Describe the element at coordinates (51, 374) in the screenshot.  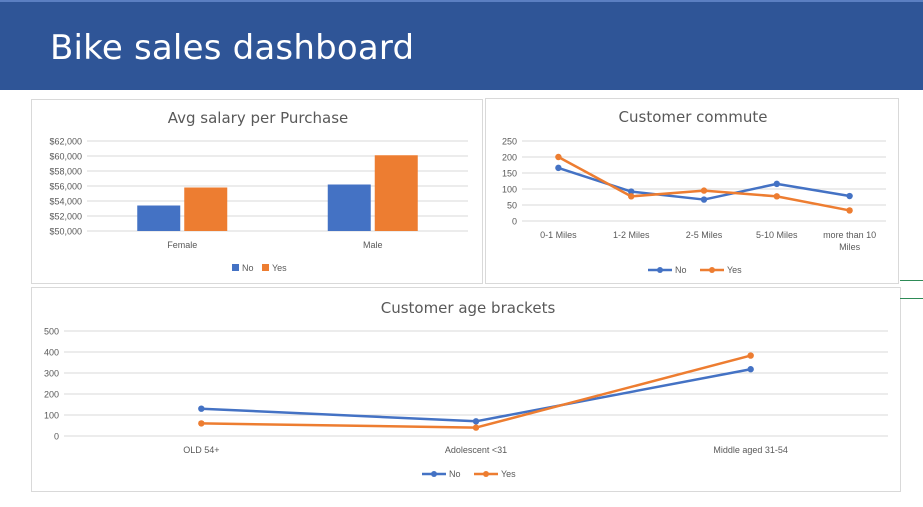
I see `y-tick-label: 300` at that location.